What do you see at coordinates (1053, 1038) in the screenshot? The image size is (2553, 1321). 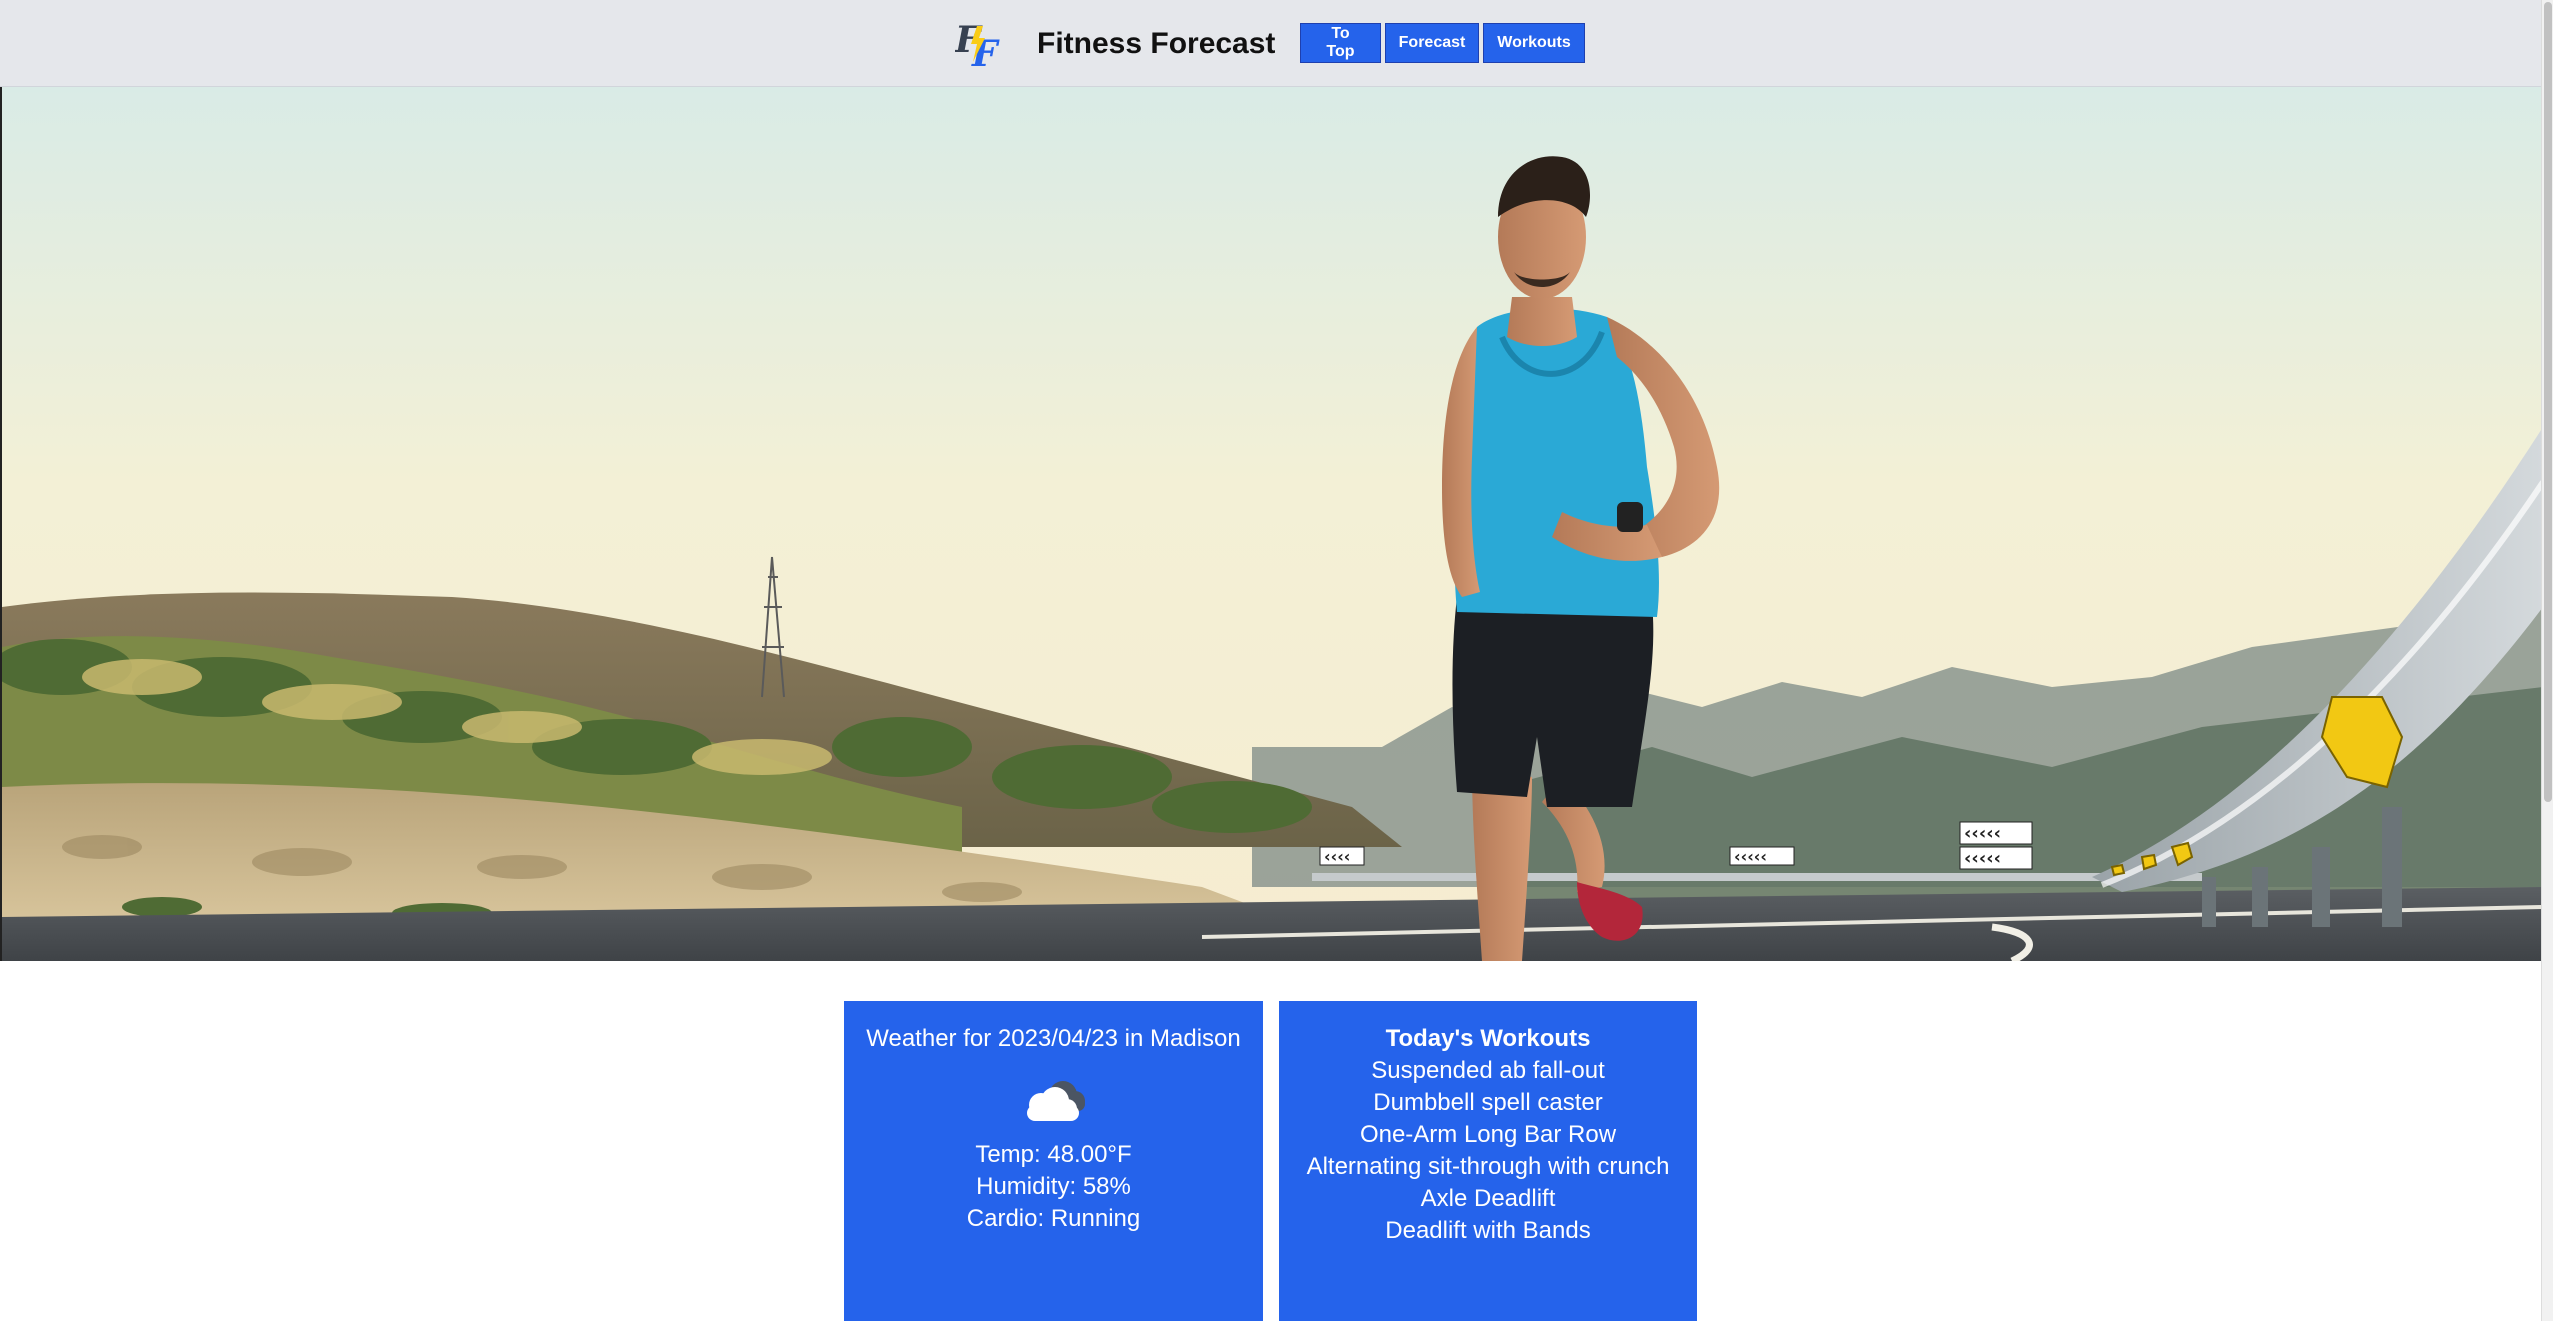 I see `weather-heading: Weather for 2023/04/23 in Madison` at bounding box center [1053, 1038].